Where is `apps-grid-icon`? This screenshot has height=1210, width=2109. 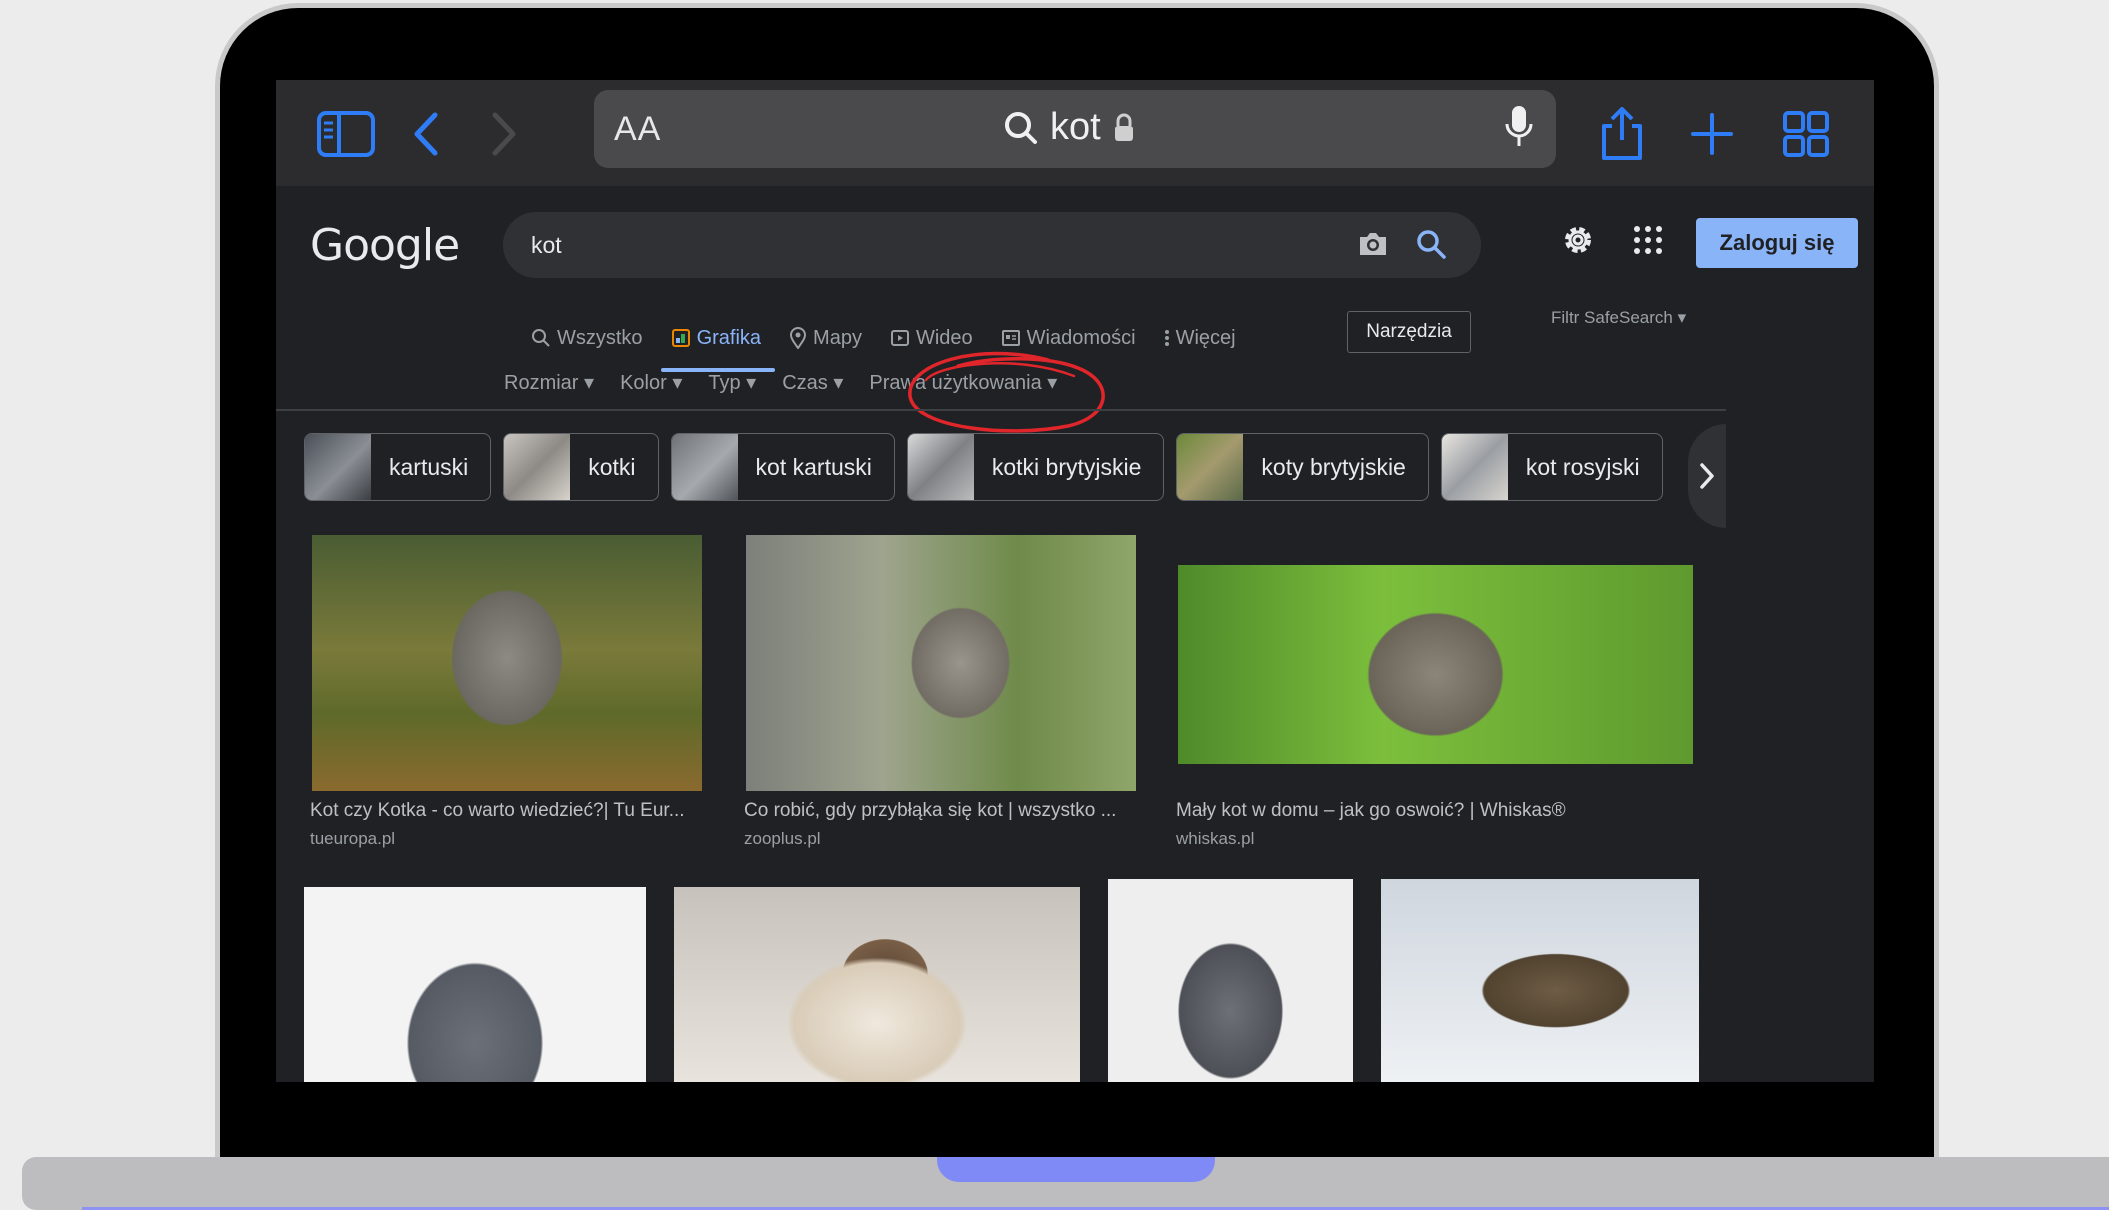
apps-grid-icon is located at coordinates (1648, 240).